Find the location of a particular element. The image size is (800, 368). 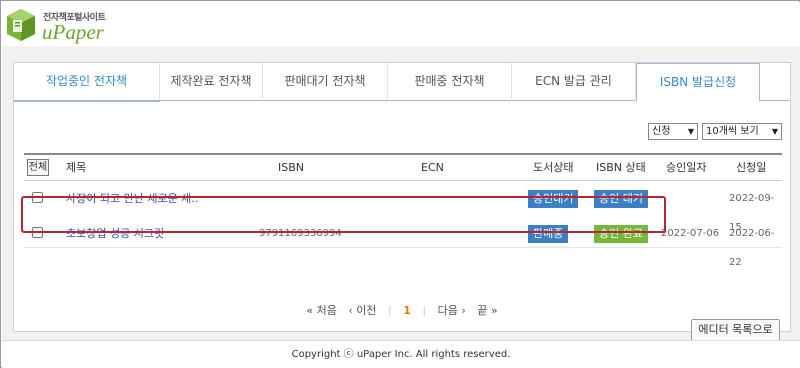

header-title: 제목 is located at coordinates (76, 167).